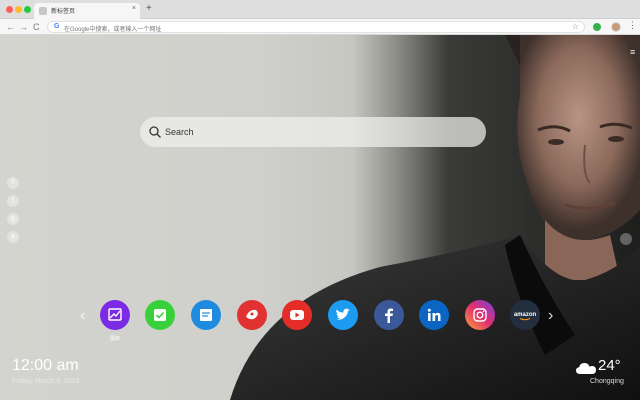 This screenshot has width=640, height=400. What do you see at coordinates (23, 27) in the screenshot?
I see `forward-button: →` at bounding box center [23, 27].